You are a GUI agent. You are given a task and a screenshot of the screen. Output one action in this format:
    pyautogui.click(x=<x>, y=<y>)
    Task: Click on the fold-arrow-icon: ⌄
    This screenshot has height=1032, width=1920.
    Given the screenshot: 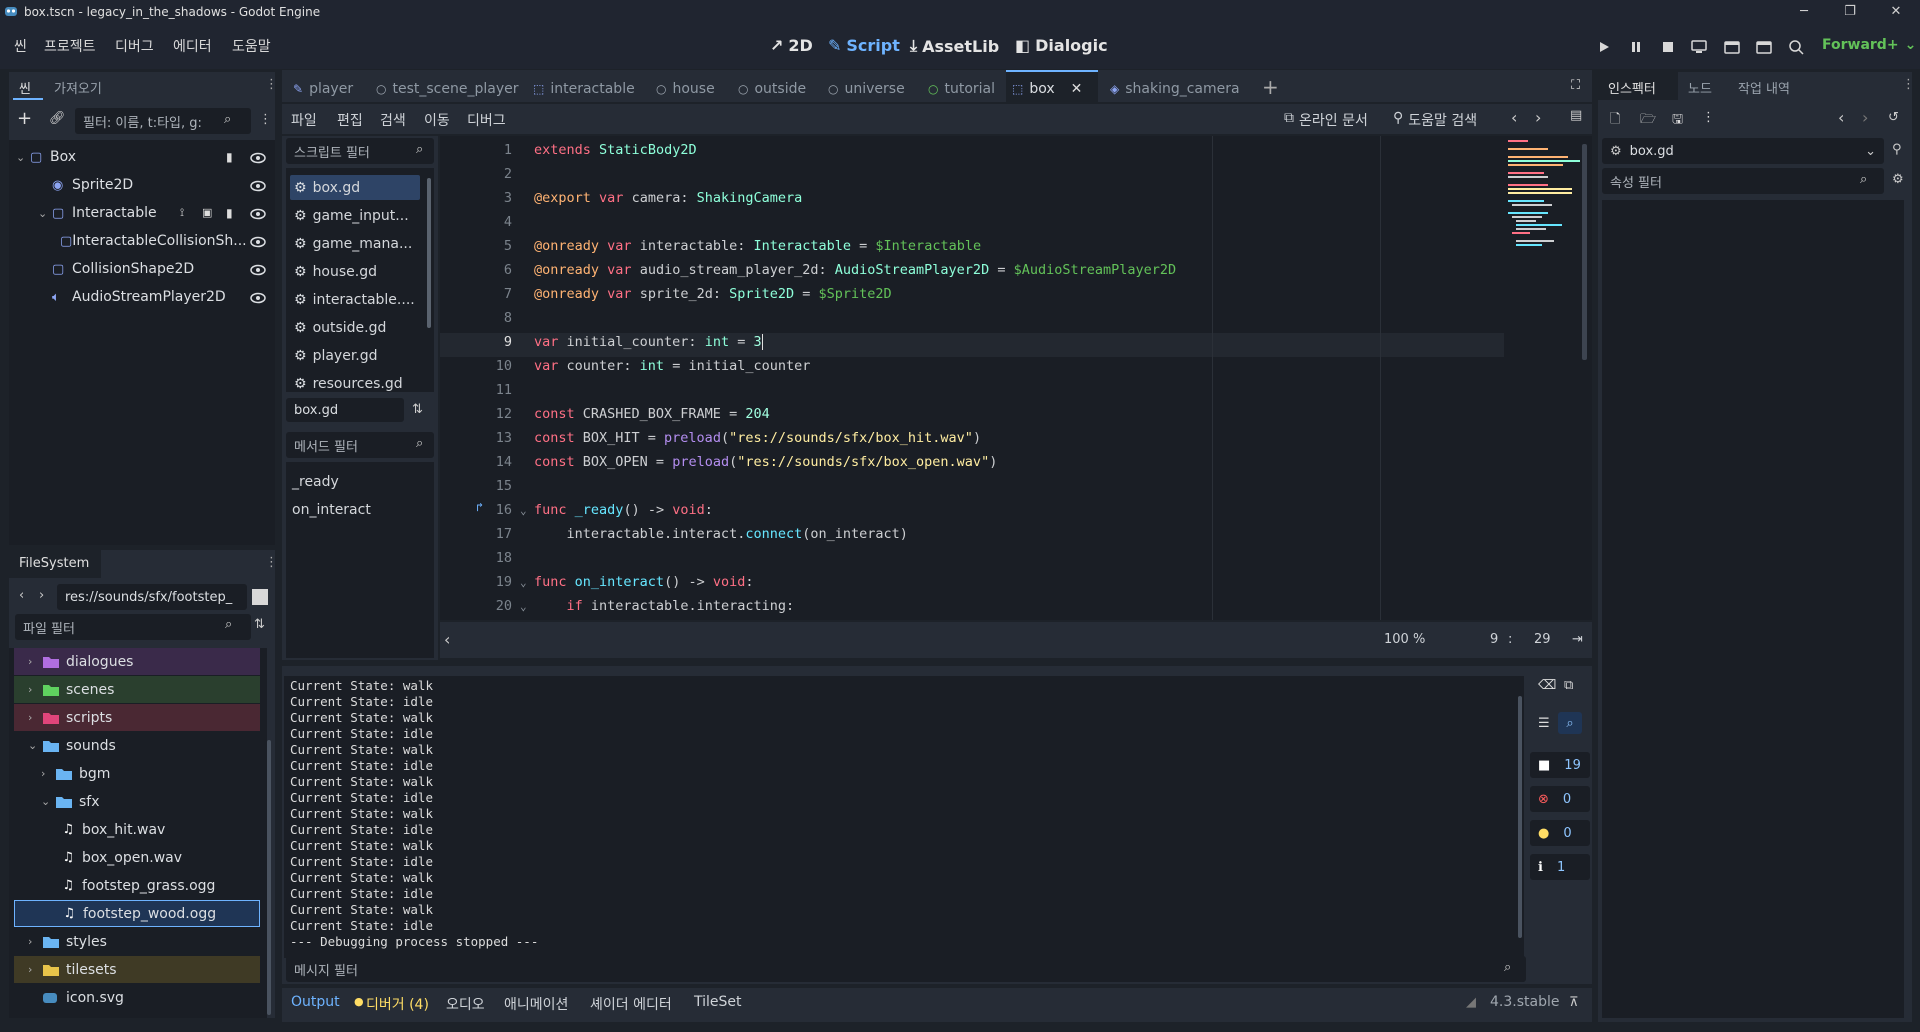 What is the action you would take?
    pyautogui.click(x=527, y=510)
    